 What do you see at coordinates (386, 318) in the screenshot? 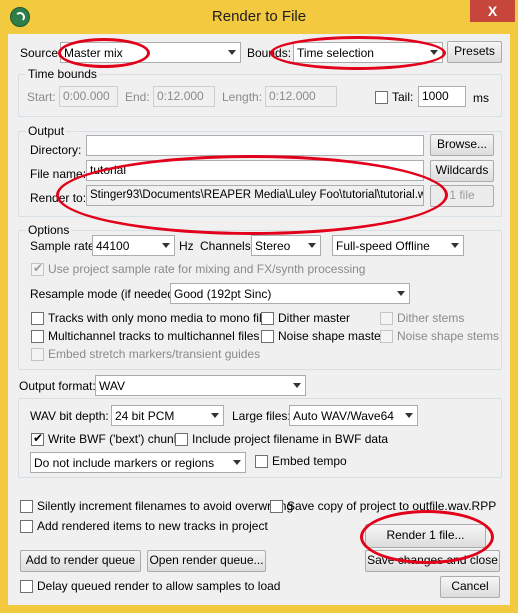
I see `dither-stems-checkbox` at bounding box center [386, 318].